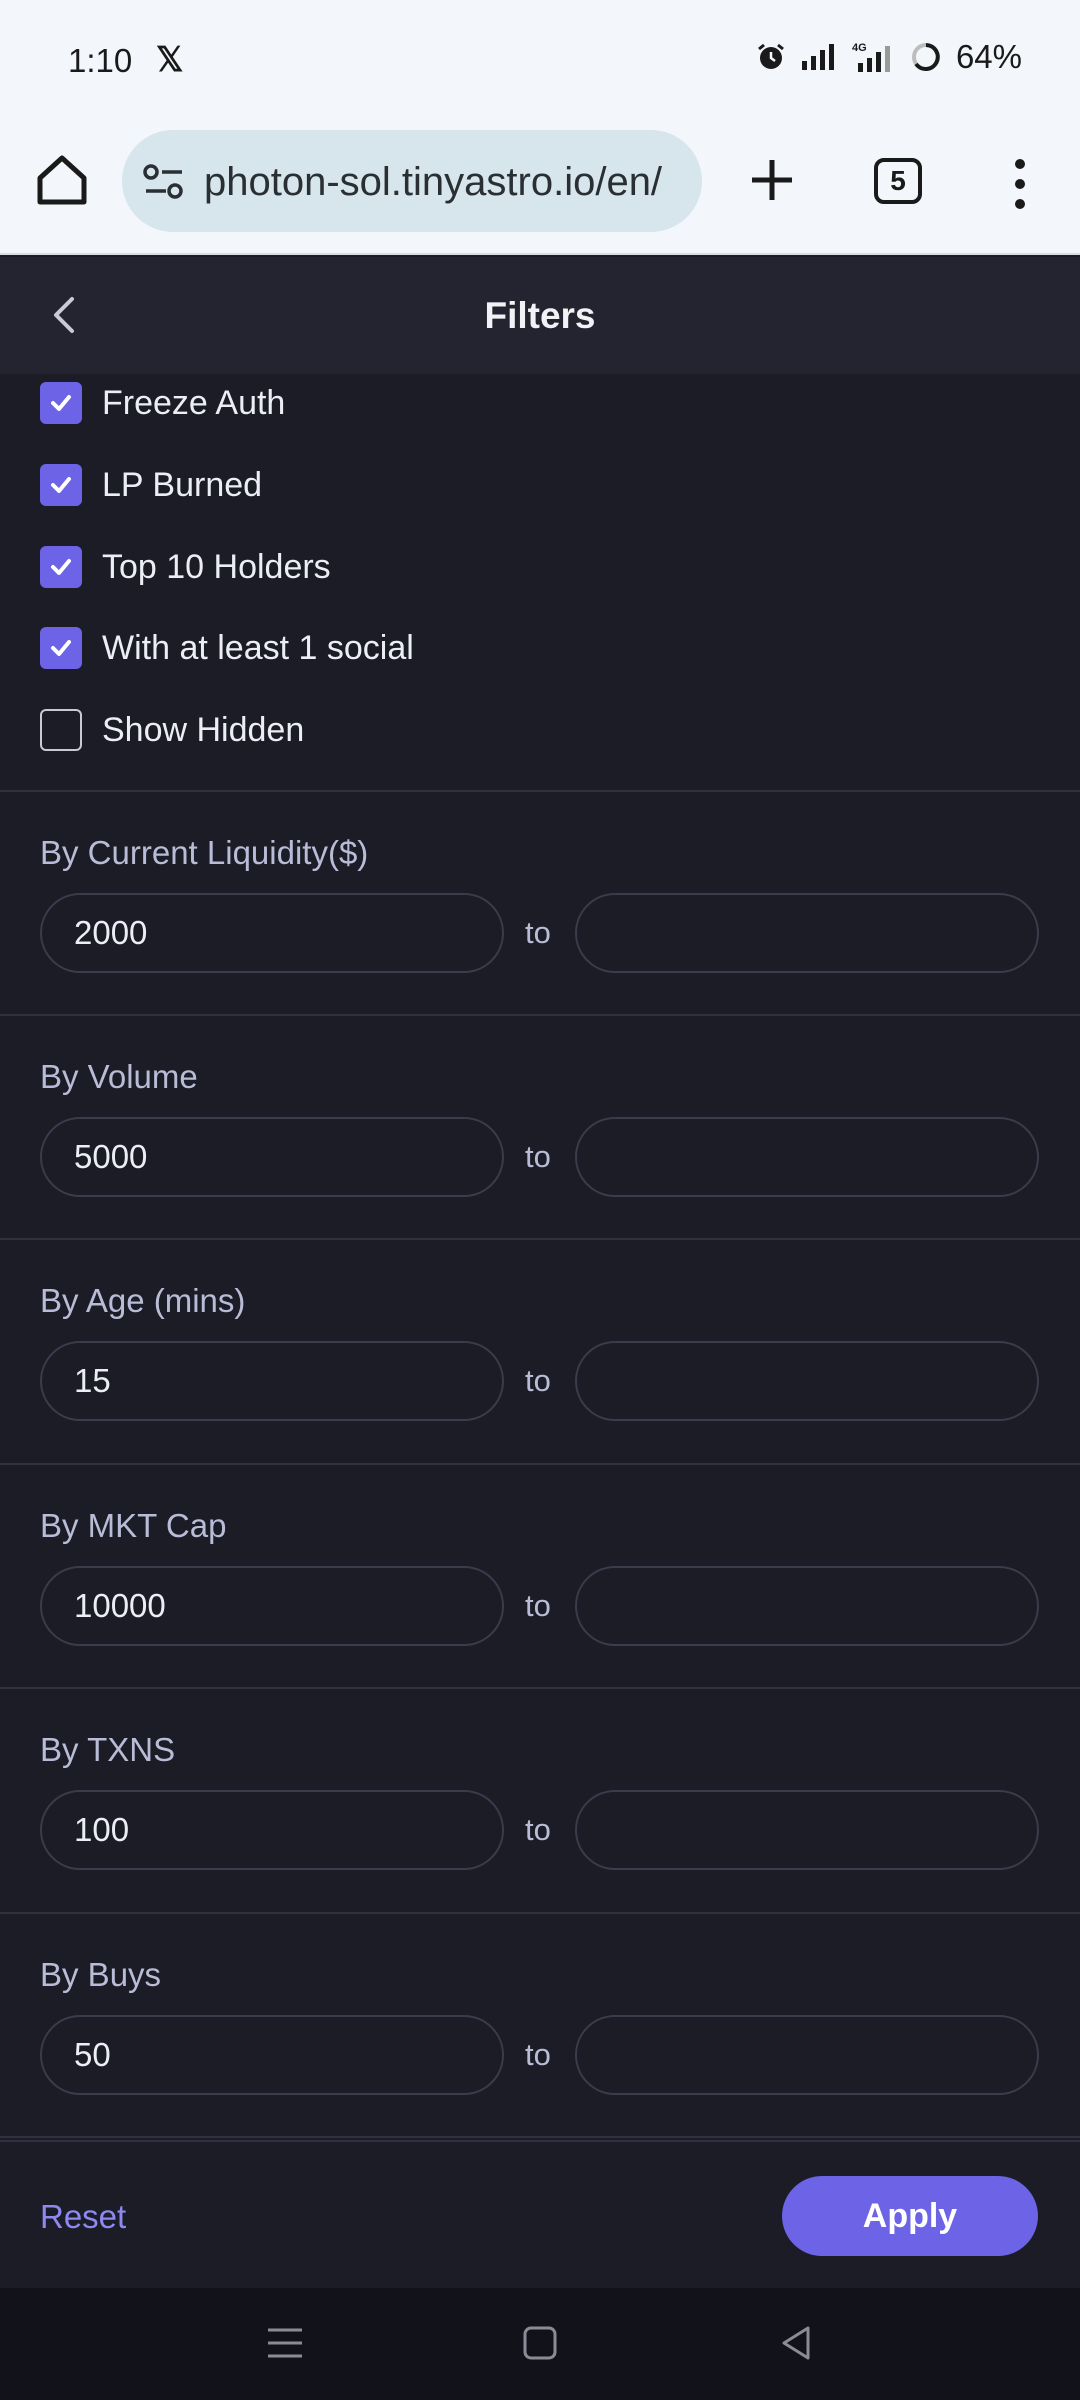  I want to click on section-label-age: By Age (mins), so click(143, 1300).